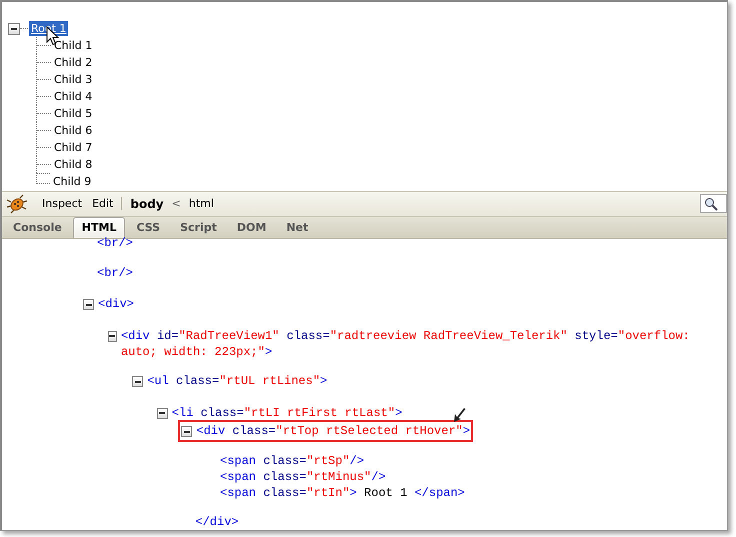  I want to click on code-line: <div id="RadTreeView1" class="radtreeview RadTreeView_Telerik" style="overflow: auto; width: 223px;">, so click(405, 344).